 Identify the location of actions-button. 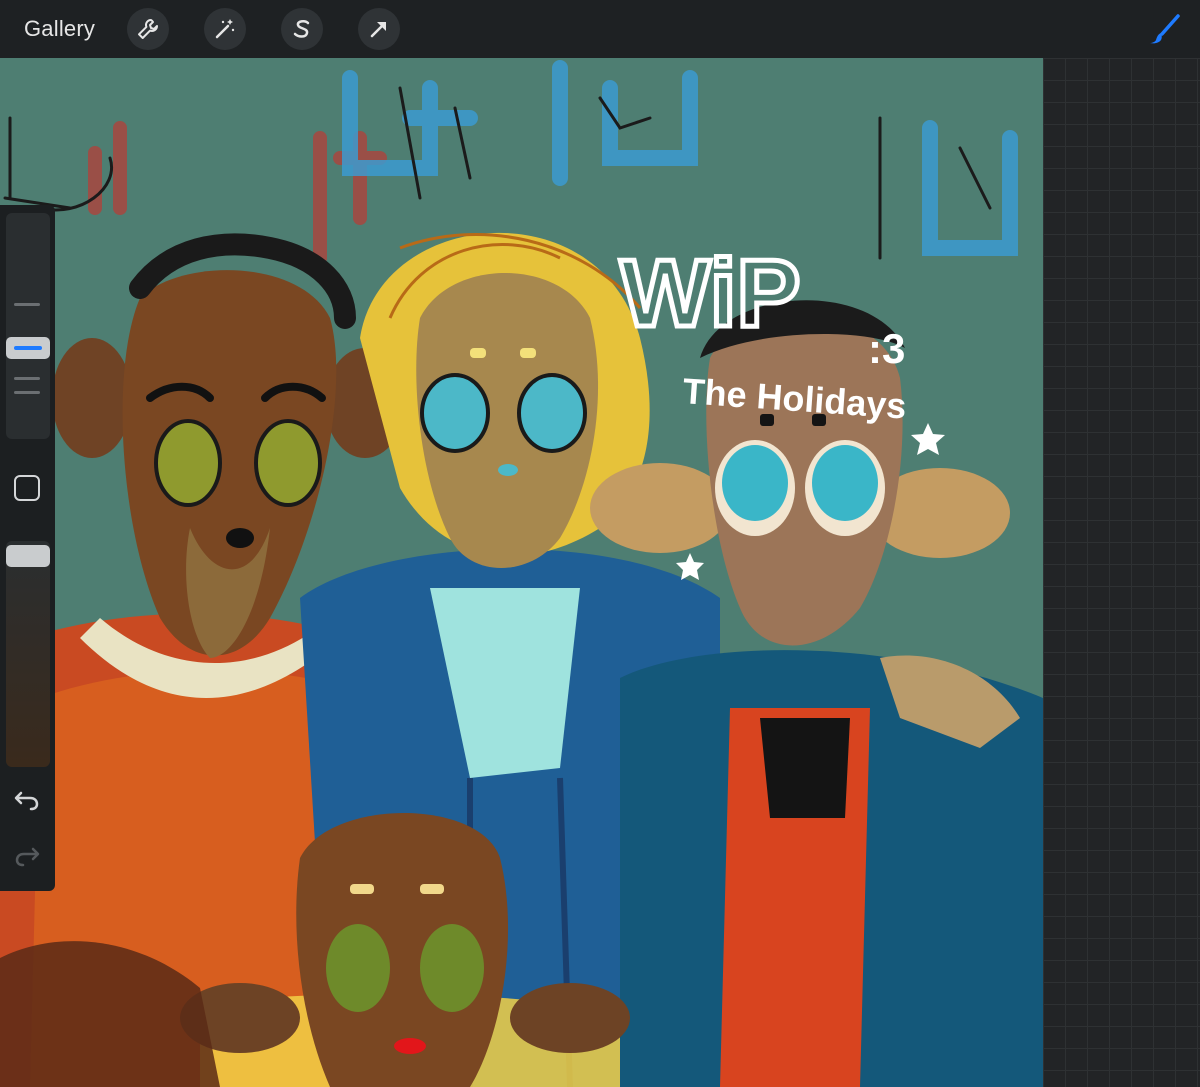
(148, 29).